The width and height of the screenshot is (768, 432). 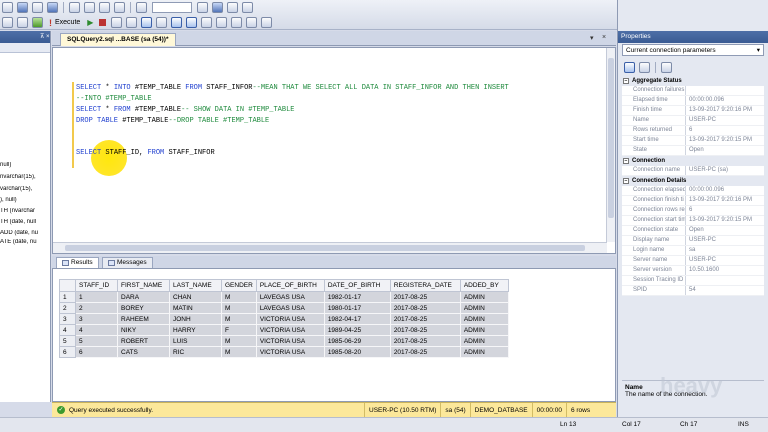 I want to click on property-category: − Connection Details, so click(x=693, y=181).